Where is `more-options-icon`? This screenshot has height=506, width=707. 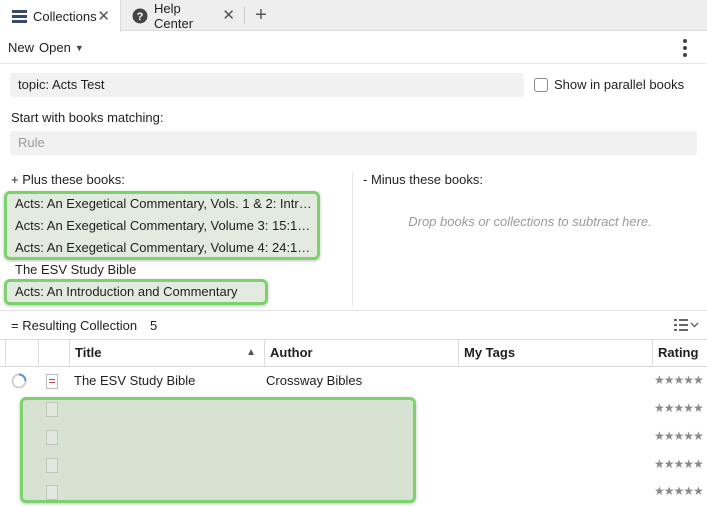 more-options-icon is located at coordinates (685, 48).